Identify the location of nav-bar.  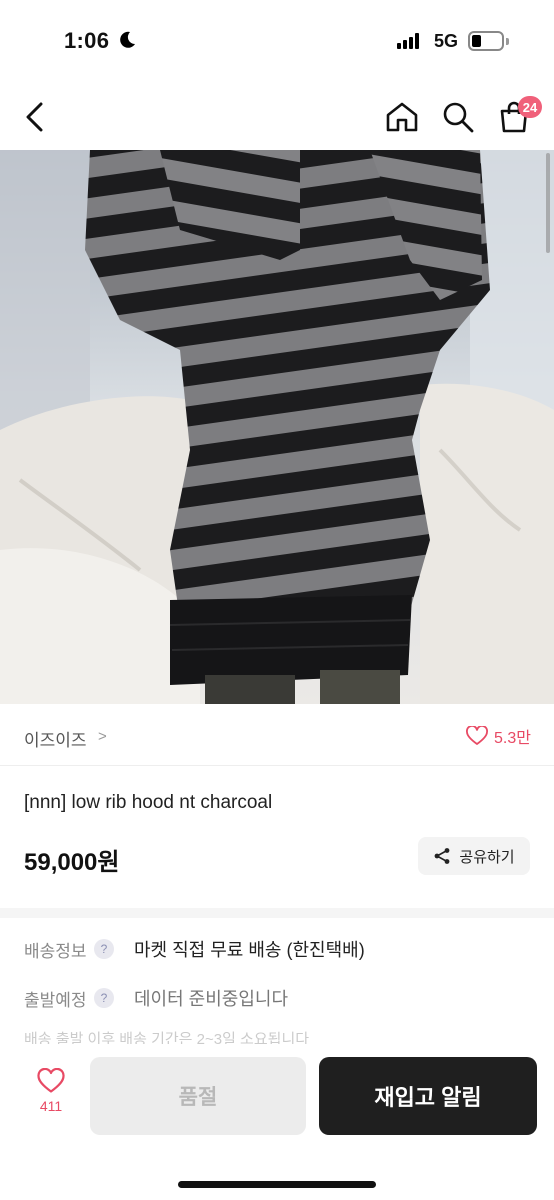
(277, 117).